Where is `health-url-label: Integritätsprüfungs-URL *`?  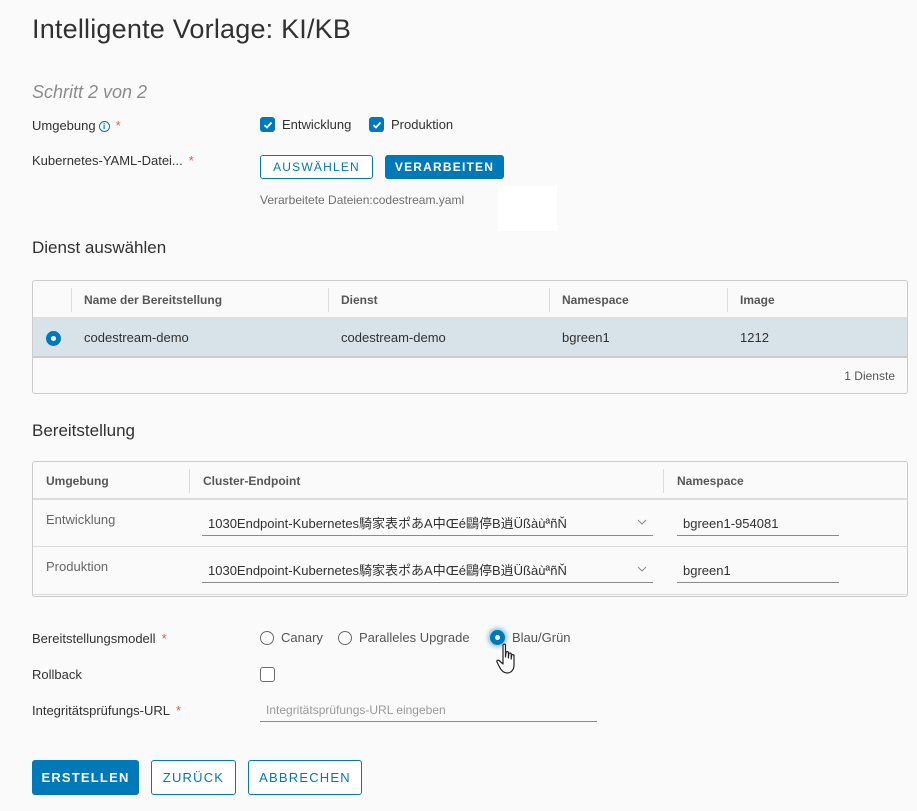
health-url-label: Integritätsprüfungs-URL * is located at coordinates (106, 710).